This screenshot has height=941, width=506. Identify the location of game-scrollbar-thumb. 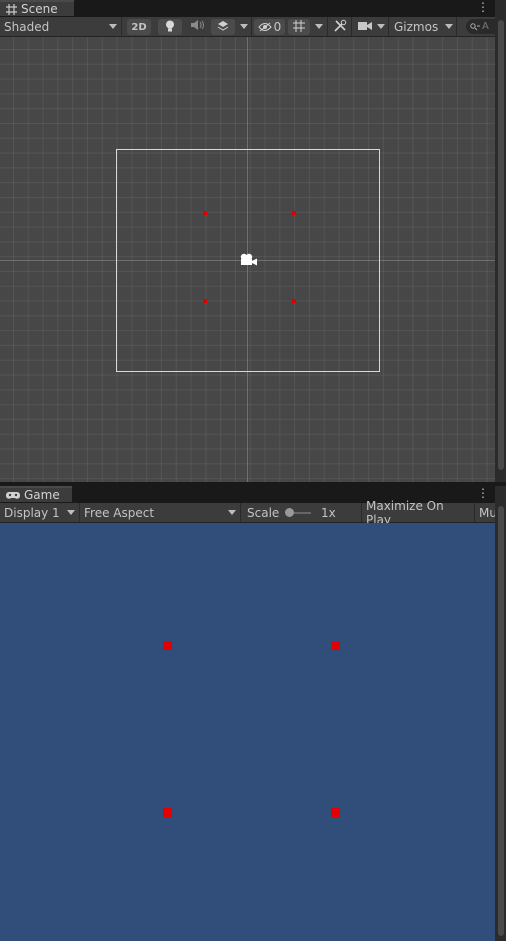
(501, 721).